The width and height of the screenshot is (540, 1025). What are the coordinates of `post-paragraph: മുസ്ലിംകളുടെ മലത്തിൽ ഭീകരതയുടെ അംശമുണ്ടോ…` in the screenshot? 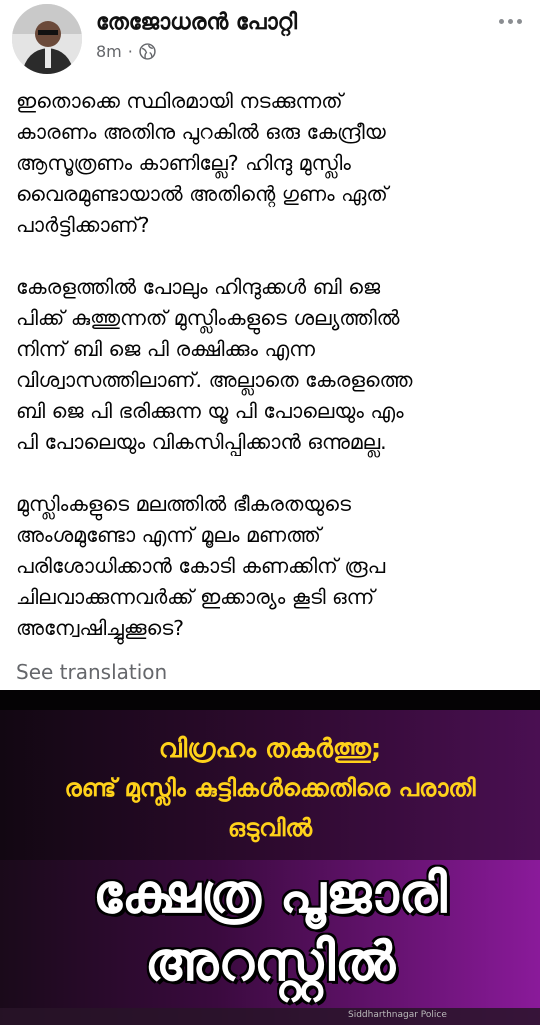 It's located at (201, 566).